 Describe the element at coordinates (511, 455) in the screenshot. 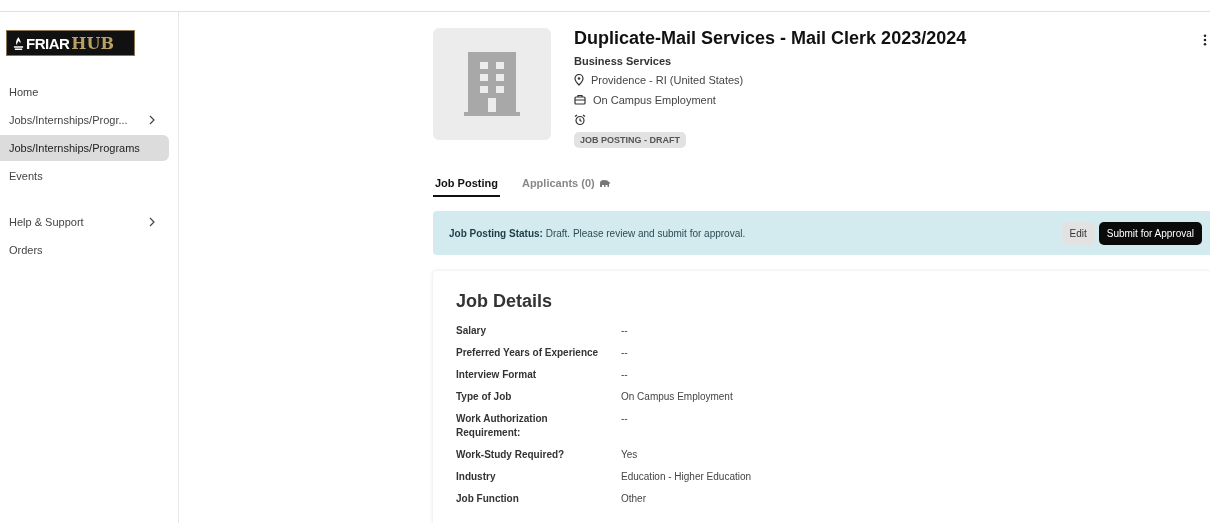

I see `detail-label: Work-Study Required?` at that location.